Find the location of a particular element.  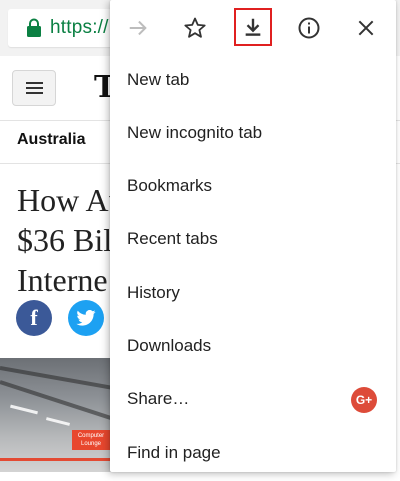

facebook-share-button: f is located at coordinates (34, 318).